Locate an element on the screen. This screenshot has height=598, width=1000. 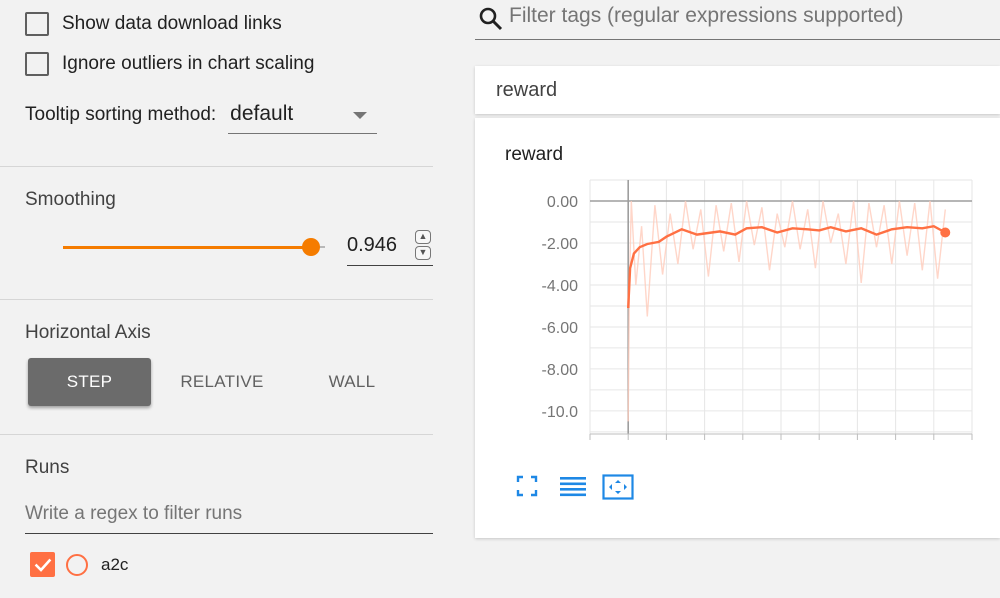
chart-x-axis is located at coordinates (781, 436).